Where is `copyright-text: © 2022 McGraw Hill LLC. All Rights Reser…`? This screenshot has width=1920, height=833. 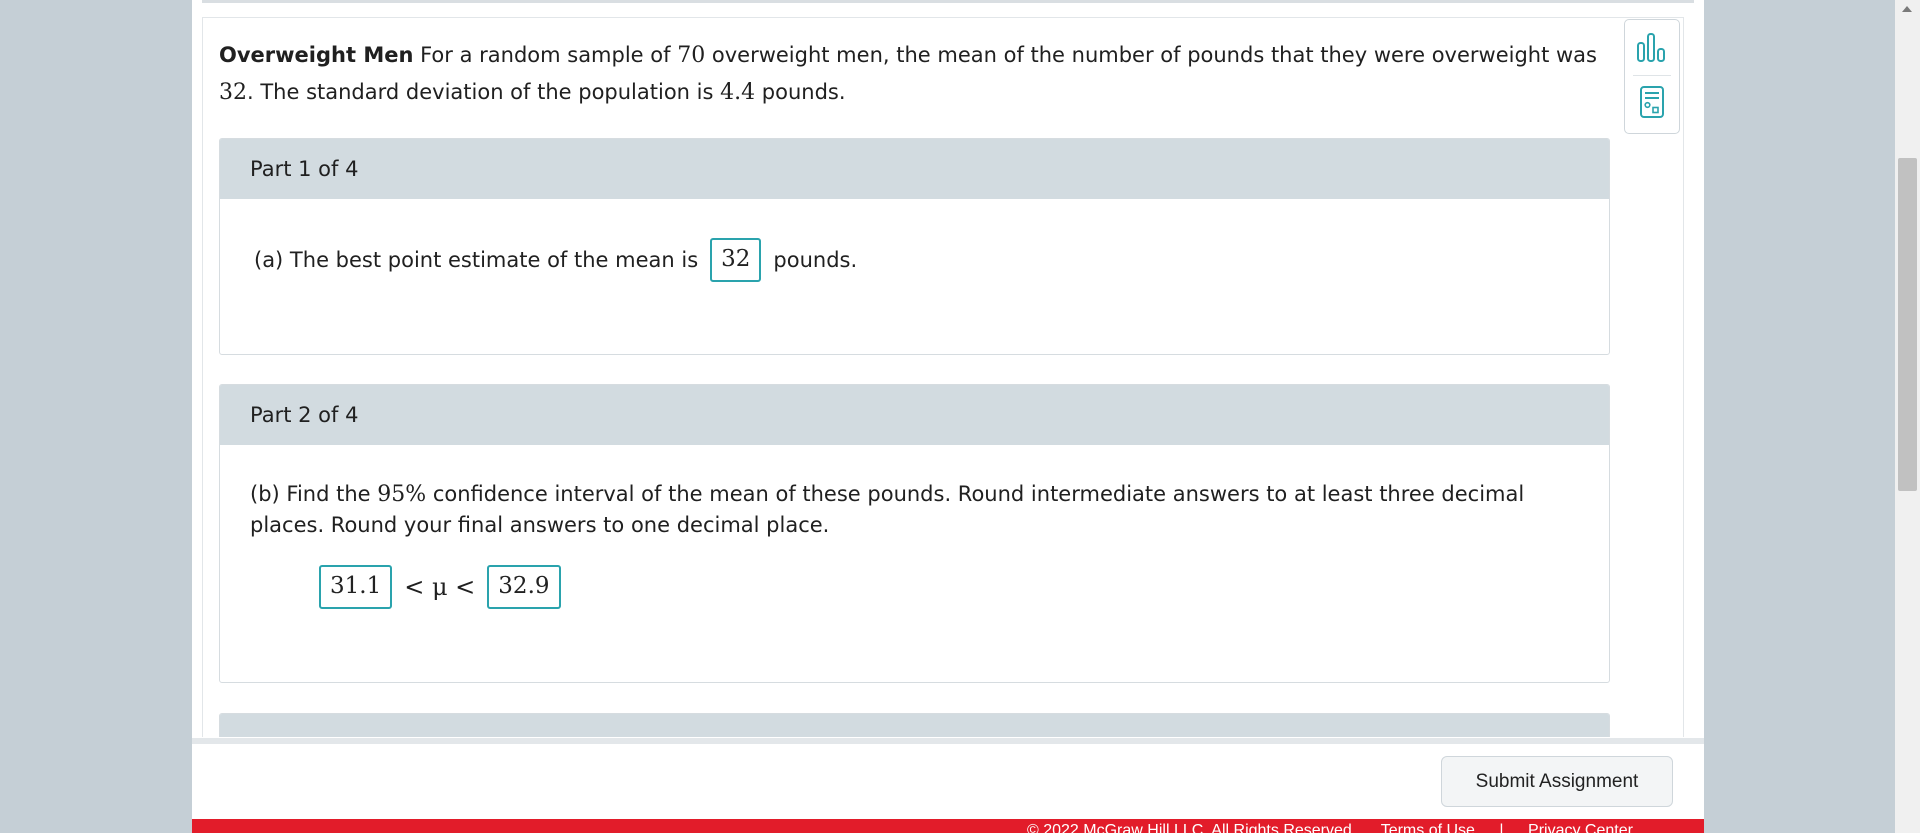
copyright-text: © 2022 McGraw Hill LLC. All Rights Reser… is located at coordinates (1192, 827).